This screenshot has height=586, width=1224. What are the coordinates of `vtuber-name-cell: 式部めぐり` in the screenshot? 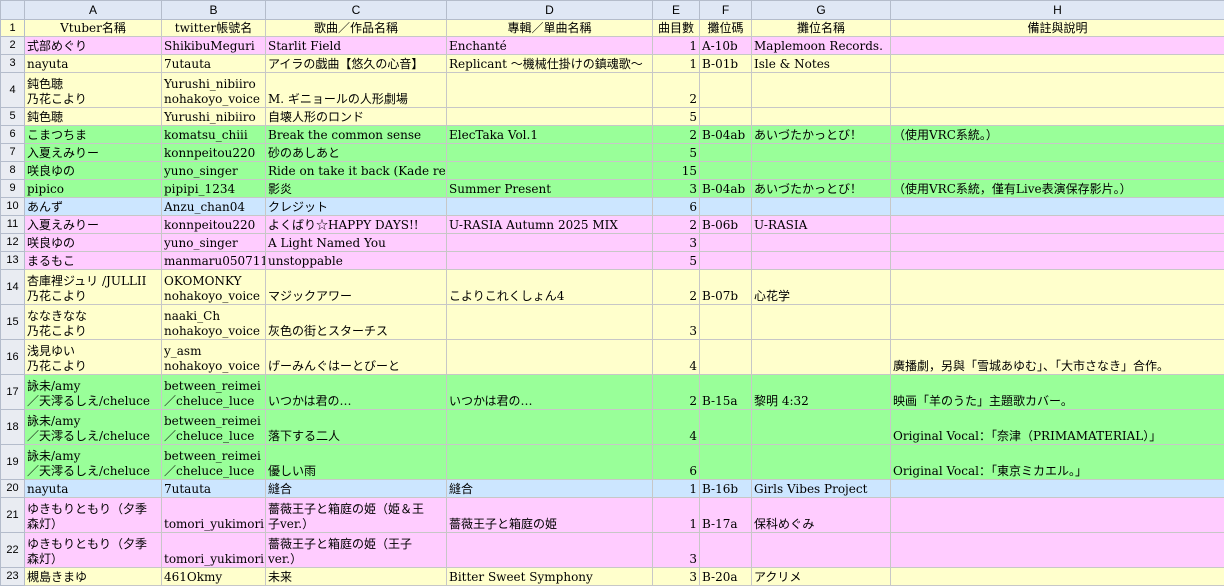 It's located at (93, 45).